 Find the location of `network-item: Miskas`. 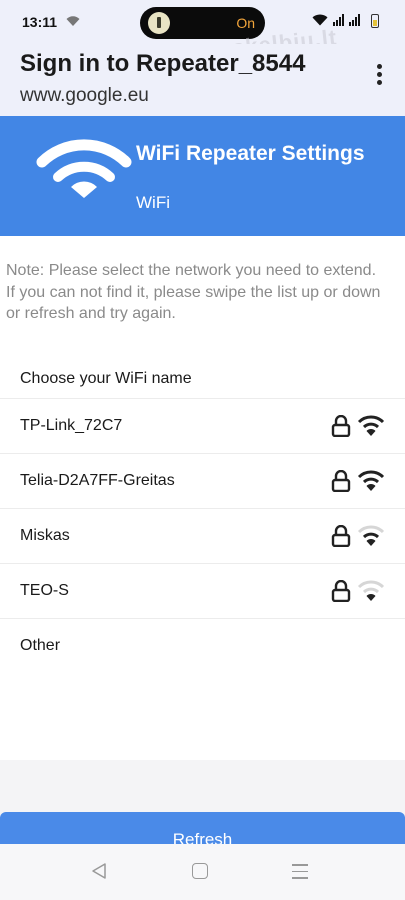

network-item: Miskas is located at coordinates (202, 536).